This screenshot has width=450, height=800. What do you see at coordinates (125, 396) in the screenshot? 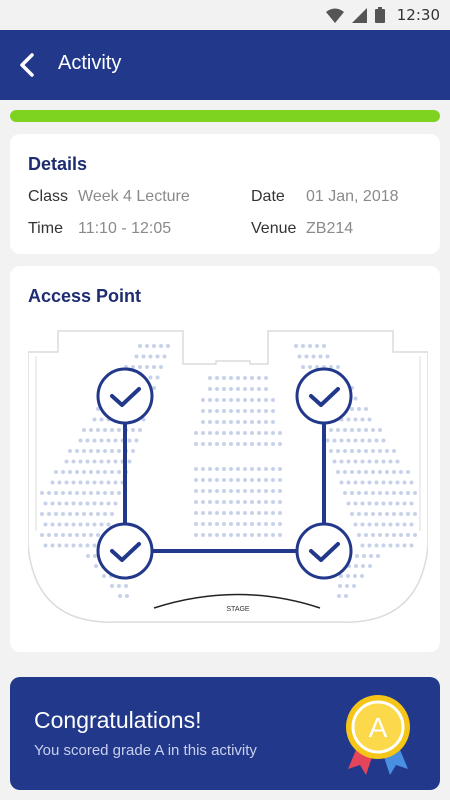
I see `checkpoint-top-left` at bounding box center [125, 396].